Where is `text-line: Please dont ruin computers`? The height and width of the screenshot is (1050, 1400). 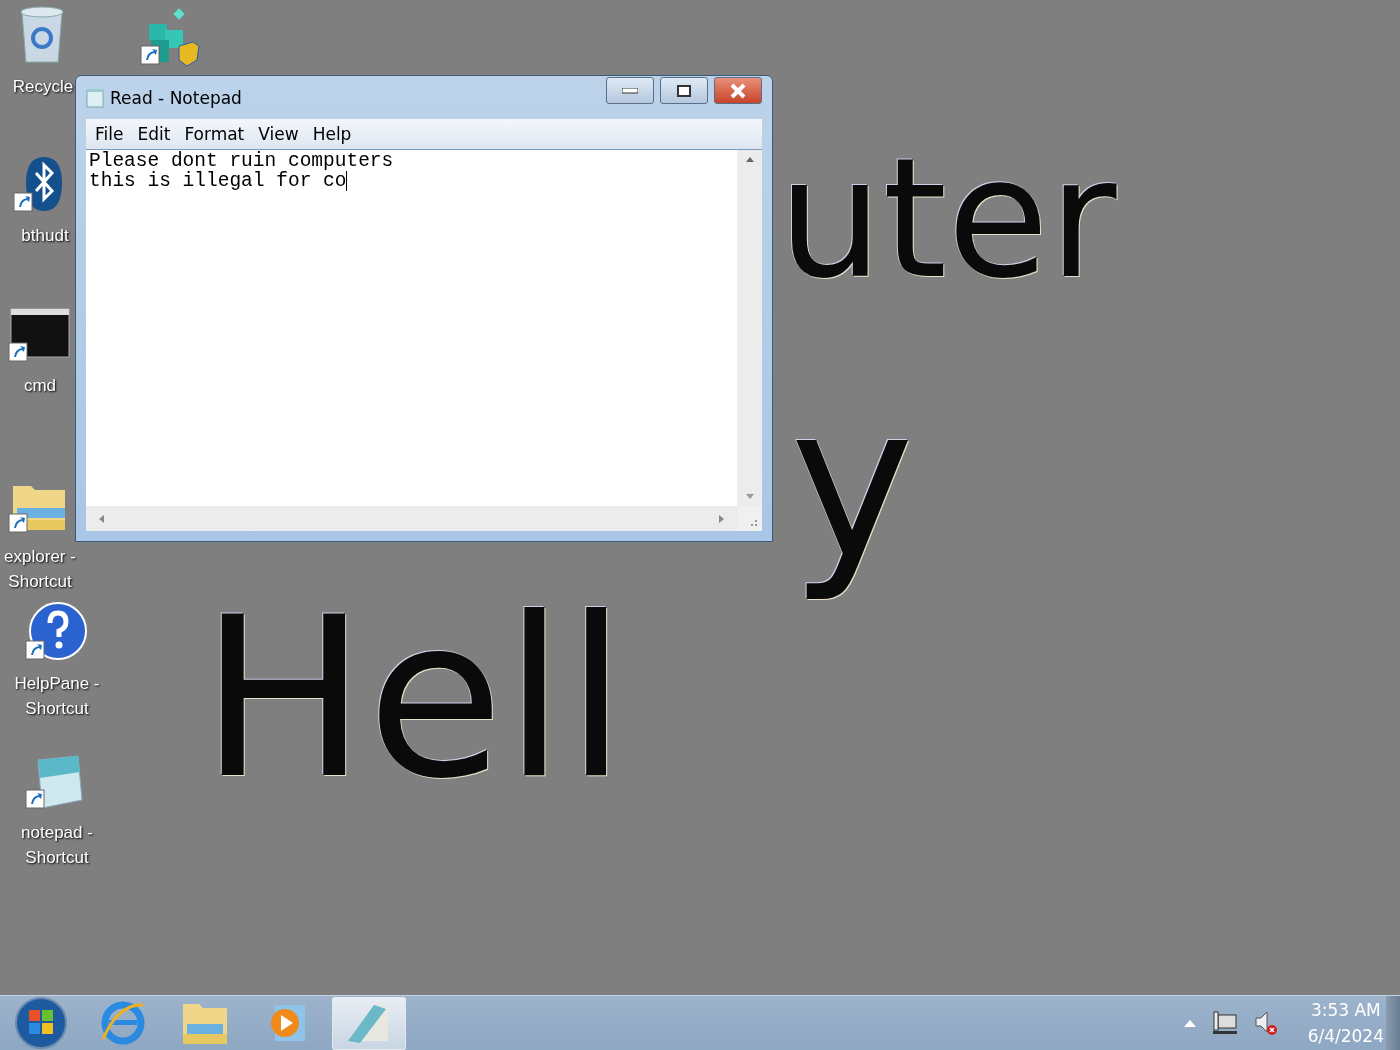
text-line: Please dont ruin computers is located at coordinates (241, 161).